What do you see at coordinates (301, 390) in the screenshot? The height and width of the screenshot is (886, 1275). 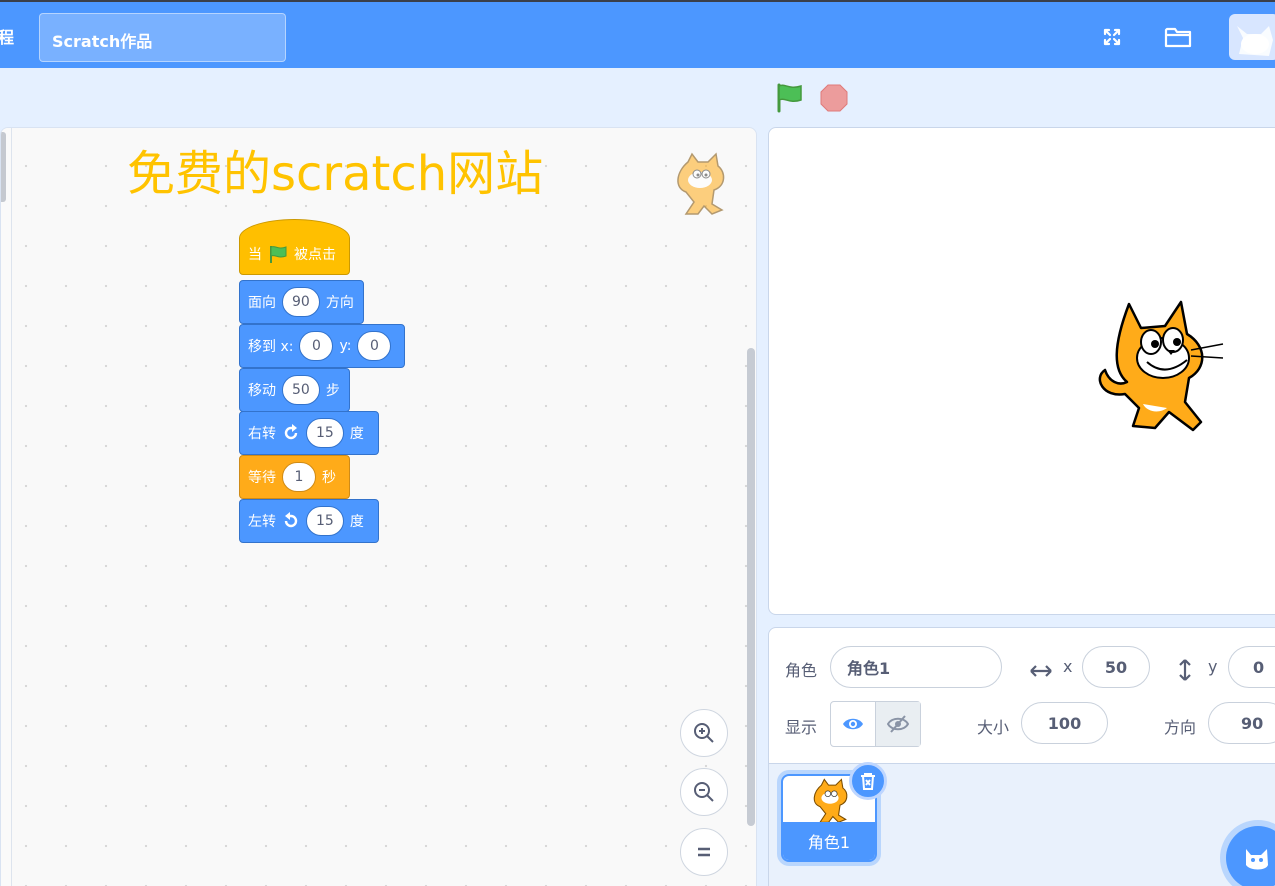 I see `steps-input: 50` at bounding box center [301, 390].